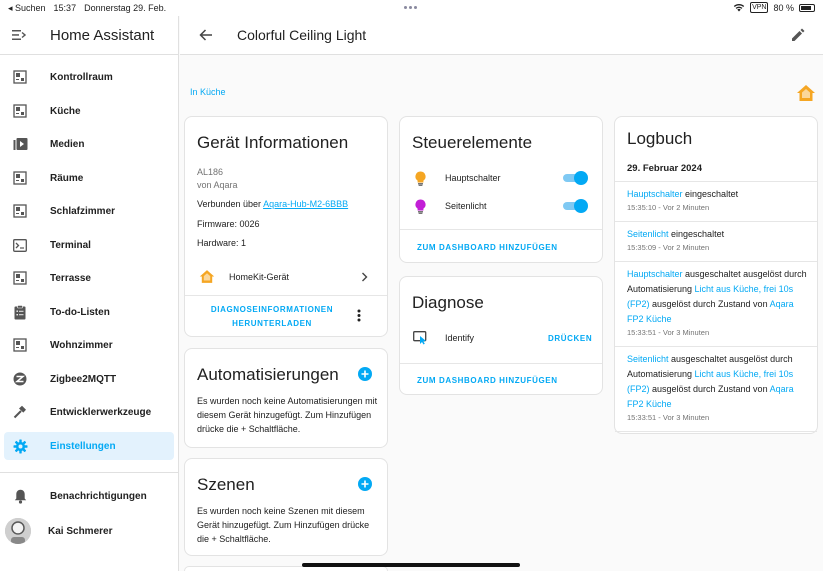 This screenshot has width=823, height=571. Describe the element at coordinates (228, 224) in the screenshot. I see `firmware-version: Firmware: 0026` at that location.